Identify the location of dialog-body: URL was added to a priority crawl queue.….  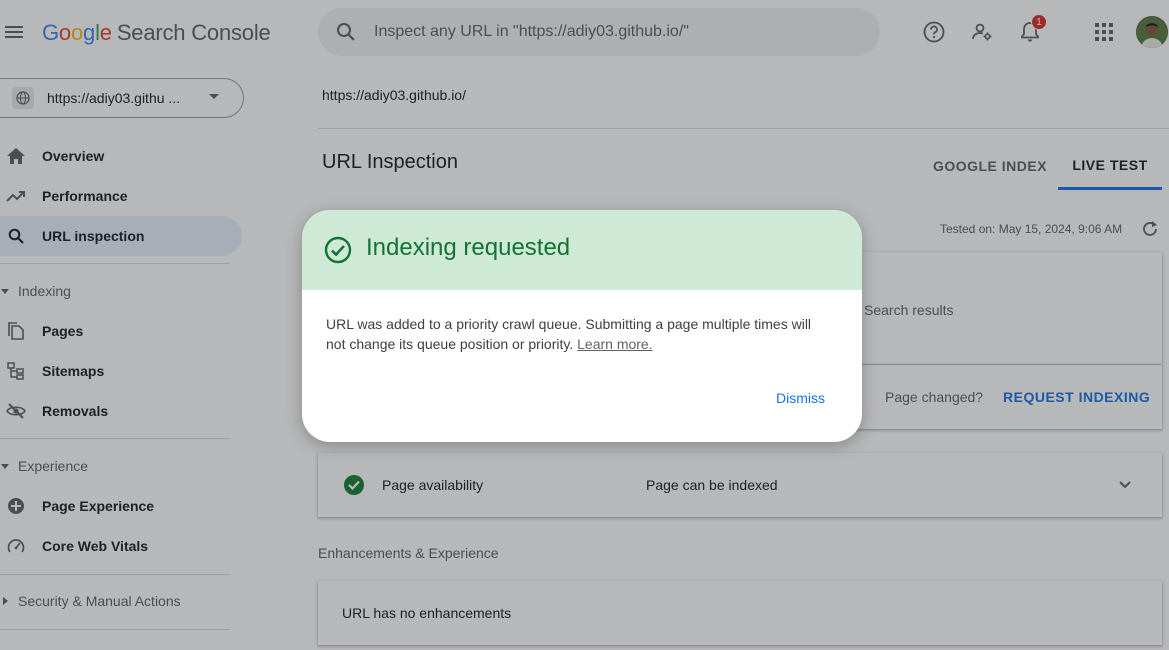
(576, 334).